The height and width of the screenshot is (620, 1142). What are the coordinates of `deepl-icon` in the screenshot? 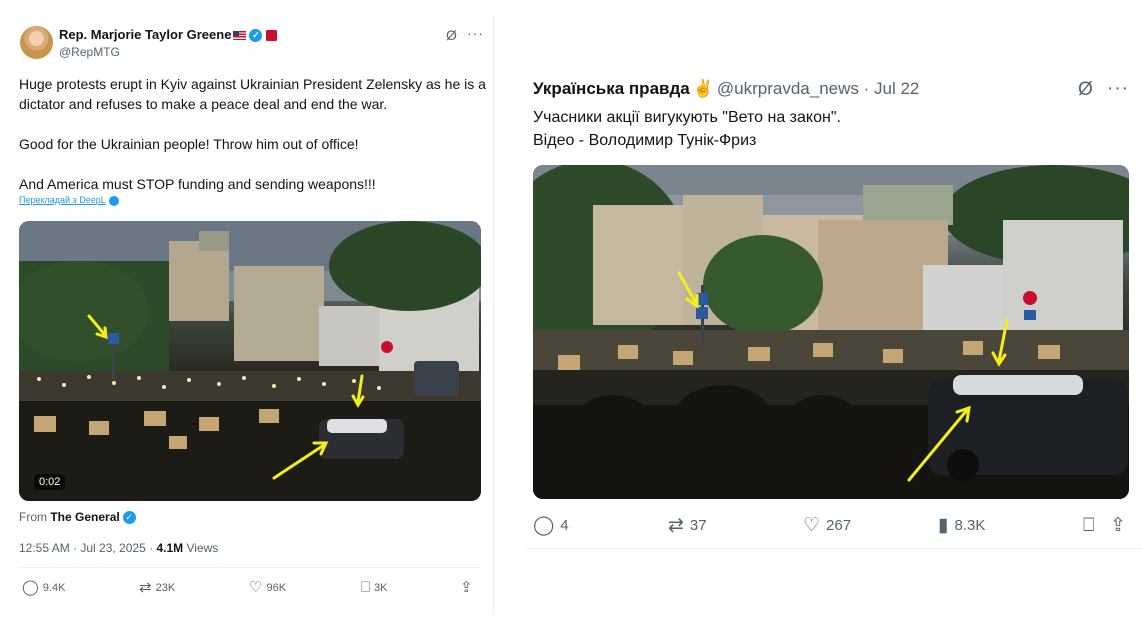 It's located at (113, 200).